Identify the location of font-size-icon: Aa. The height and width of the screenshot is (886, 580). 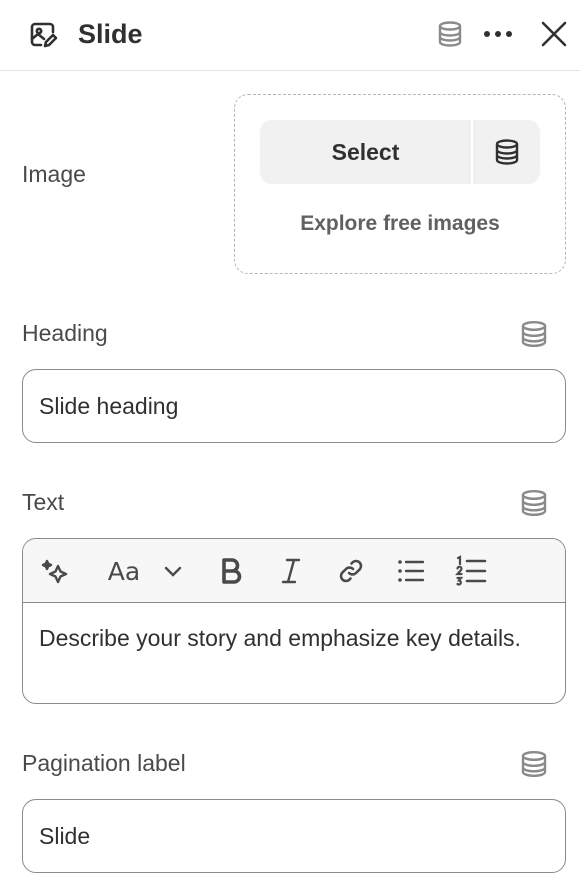
(124, 571).